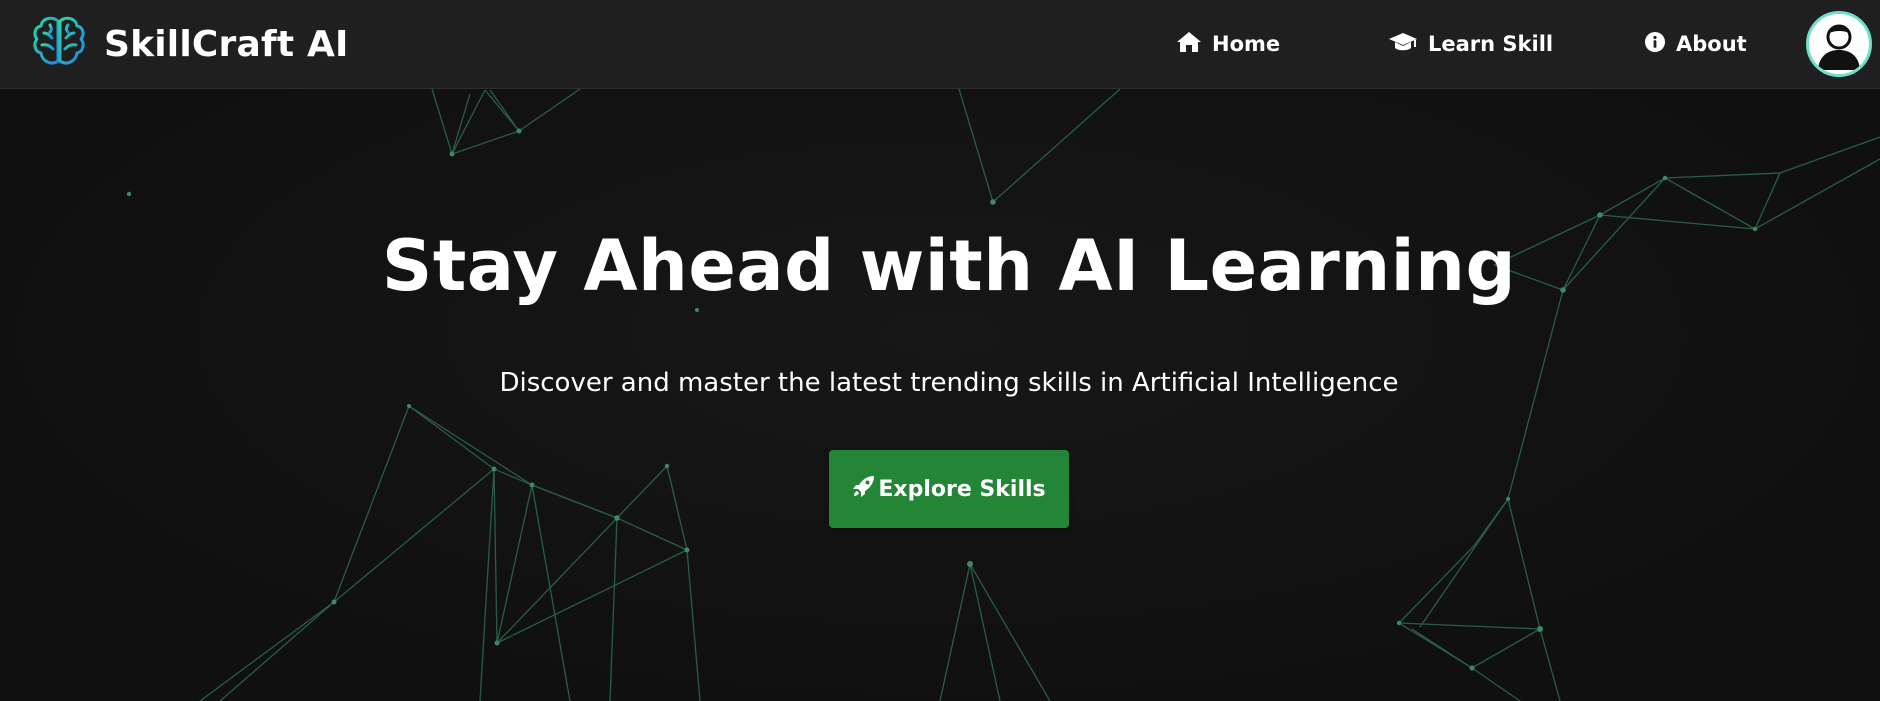 This screenshot has height=701, width=1880. I want to click on user-avatar, so click(1839, 44).